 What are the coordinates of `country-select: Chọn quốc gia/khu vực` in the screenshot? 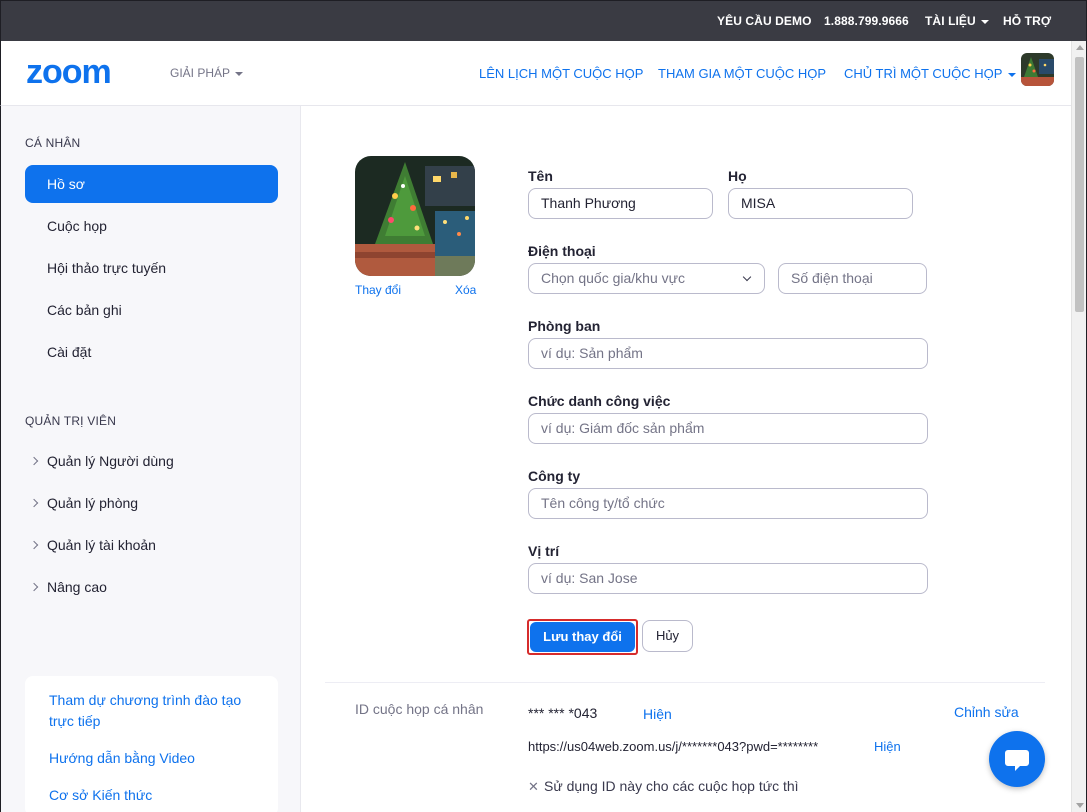 It's located at (646, 278).